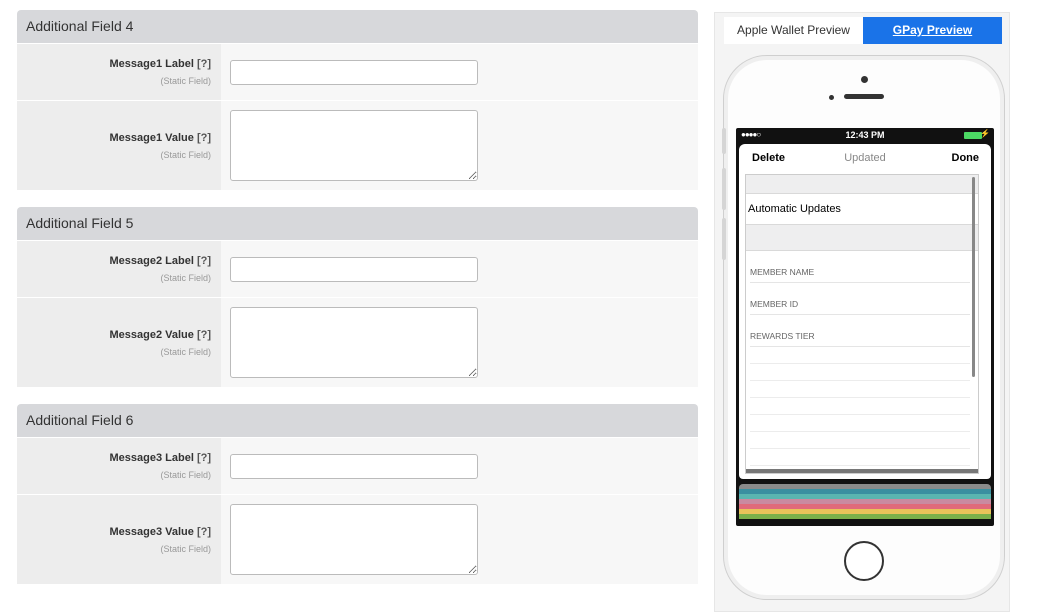  Describe the element at coordinates (860, 267) in the screenshot. I see `back-field-member-name: MEMBER NAME` at that location.